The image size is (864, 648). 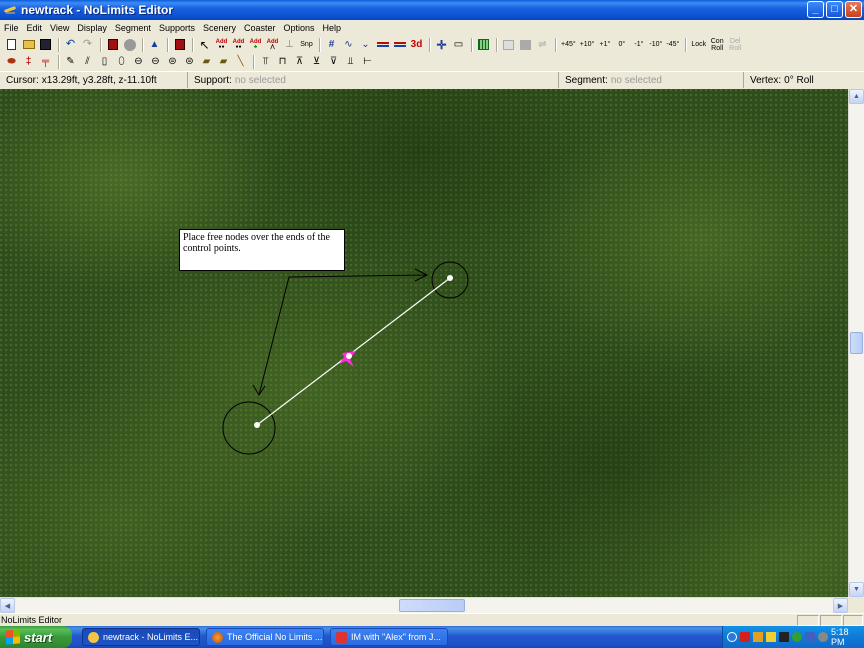 I want to click on barrel-button: ⊜, so click(x=172, y=62).